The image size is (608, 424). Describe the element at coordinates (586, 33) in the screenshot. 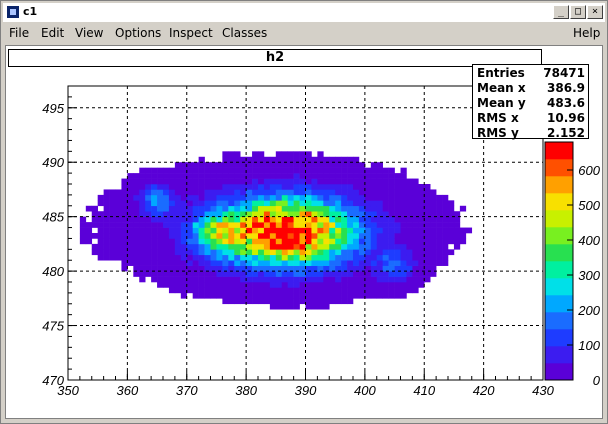

I see `menu-help: Help` at that location.